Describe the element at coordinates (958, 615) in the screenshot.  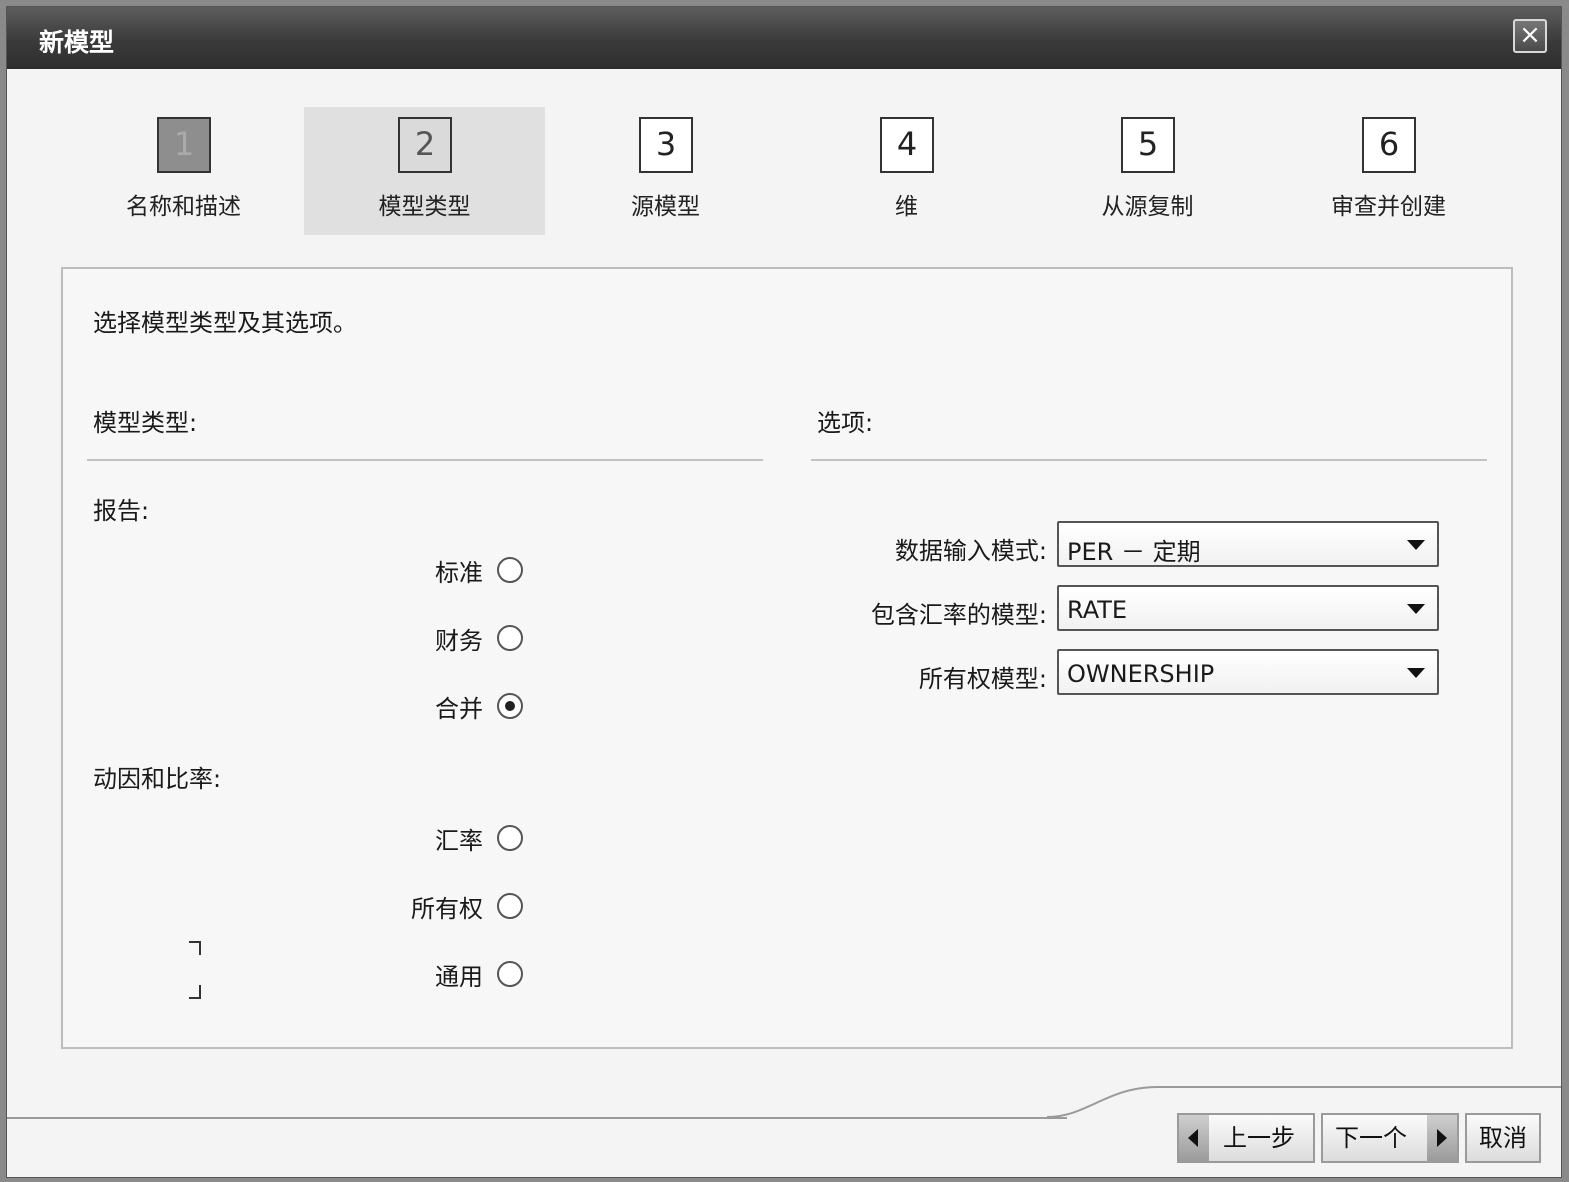
I see `rate-model-label: 包含汇率的模型:` at that location.